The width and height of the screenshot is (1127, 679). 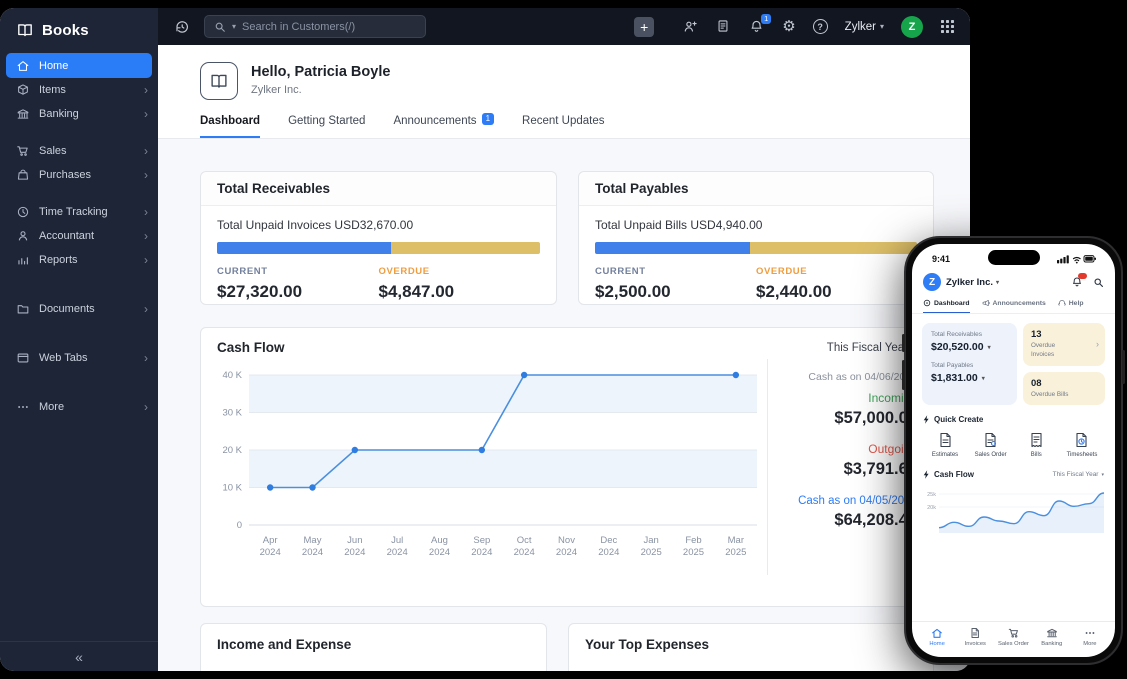 What do you see at coordinates (948, 27) in the screenshot?
I see `apps-grid-icon` at bounding box center [948, 27].